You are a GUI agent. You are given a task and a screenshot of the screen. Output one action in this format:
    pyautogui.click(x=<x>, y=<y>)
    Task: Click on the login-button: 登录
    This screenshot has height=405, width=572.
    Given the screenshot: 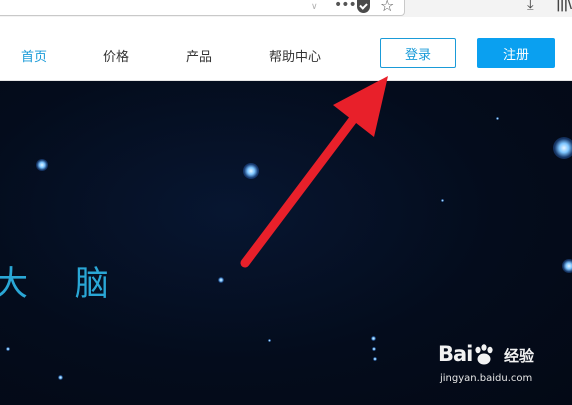 What is the action you would take?
    pyautogui.click(x=418, y=53)
    